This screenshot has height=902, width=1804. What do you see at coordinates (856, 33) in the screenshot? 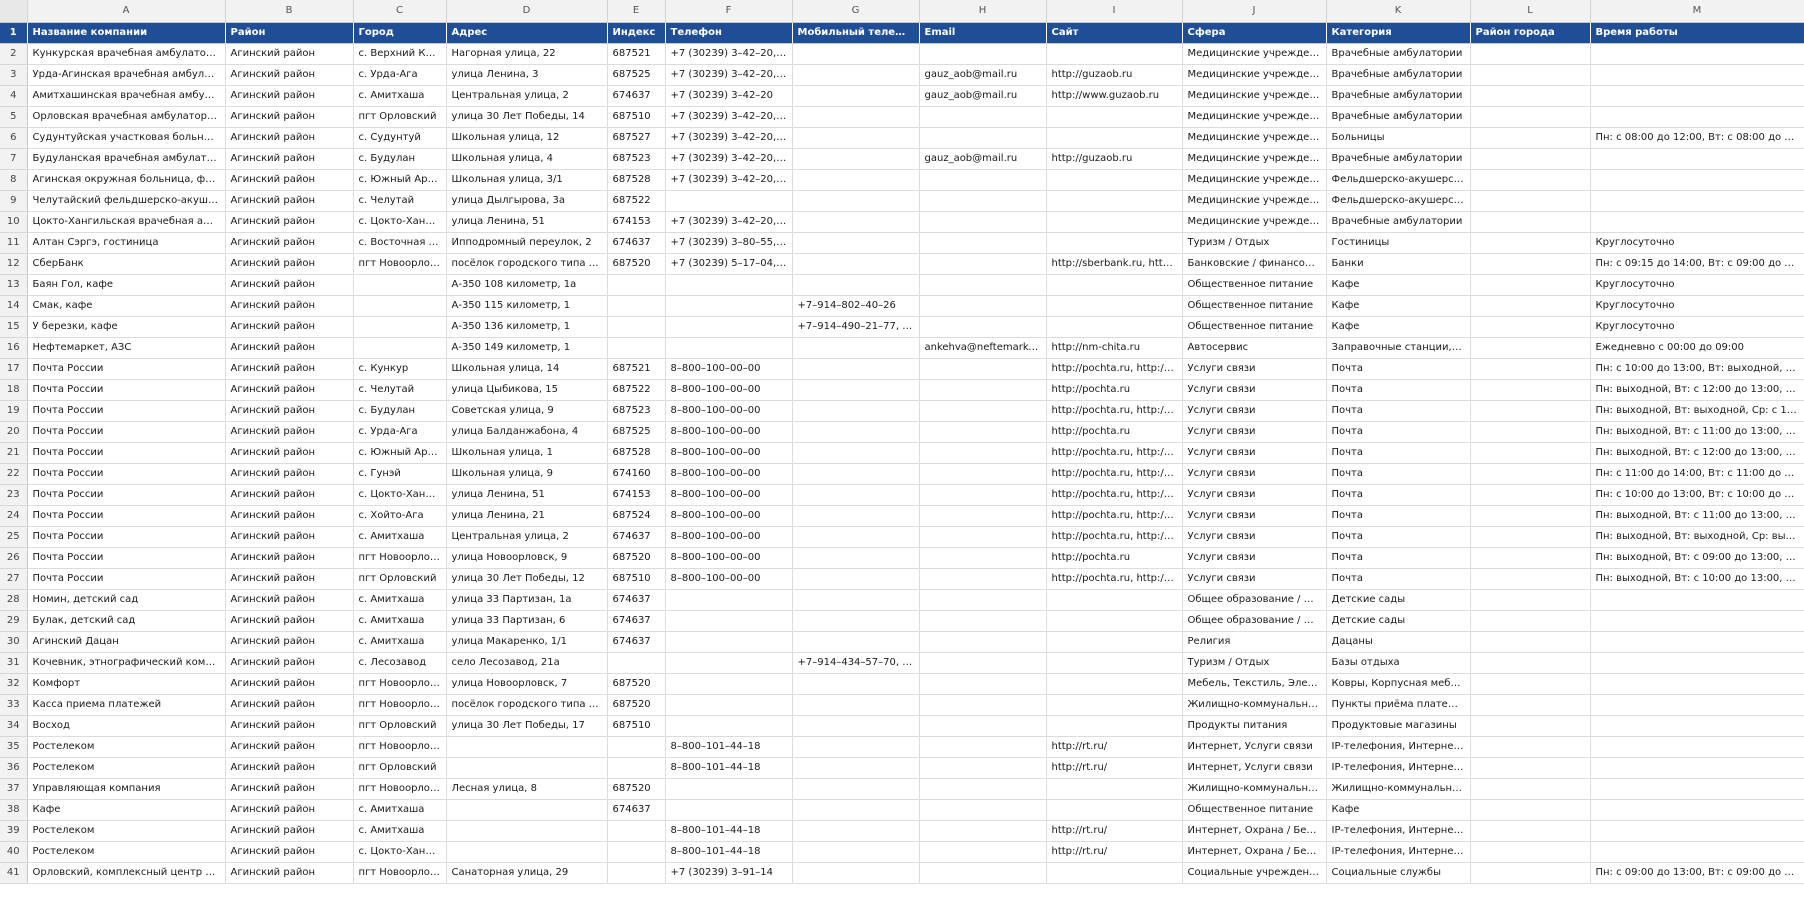
I see `column-header: Мобильный телефон` at bounding box center [856, 33].